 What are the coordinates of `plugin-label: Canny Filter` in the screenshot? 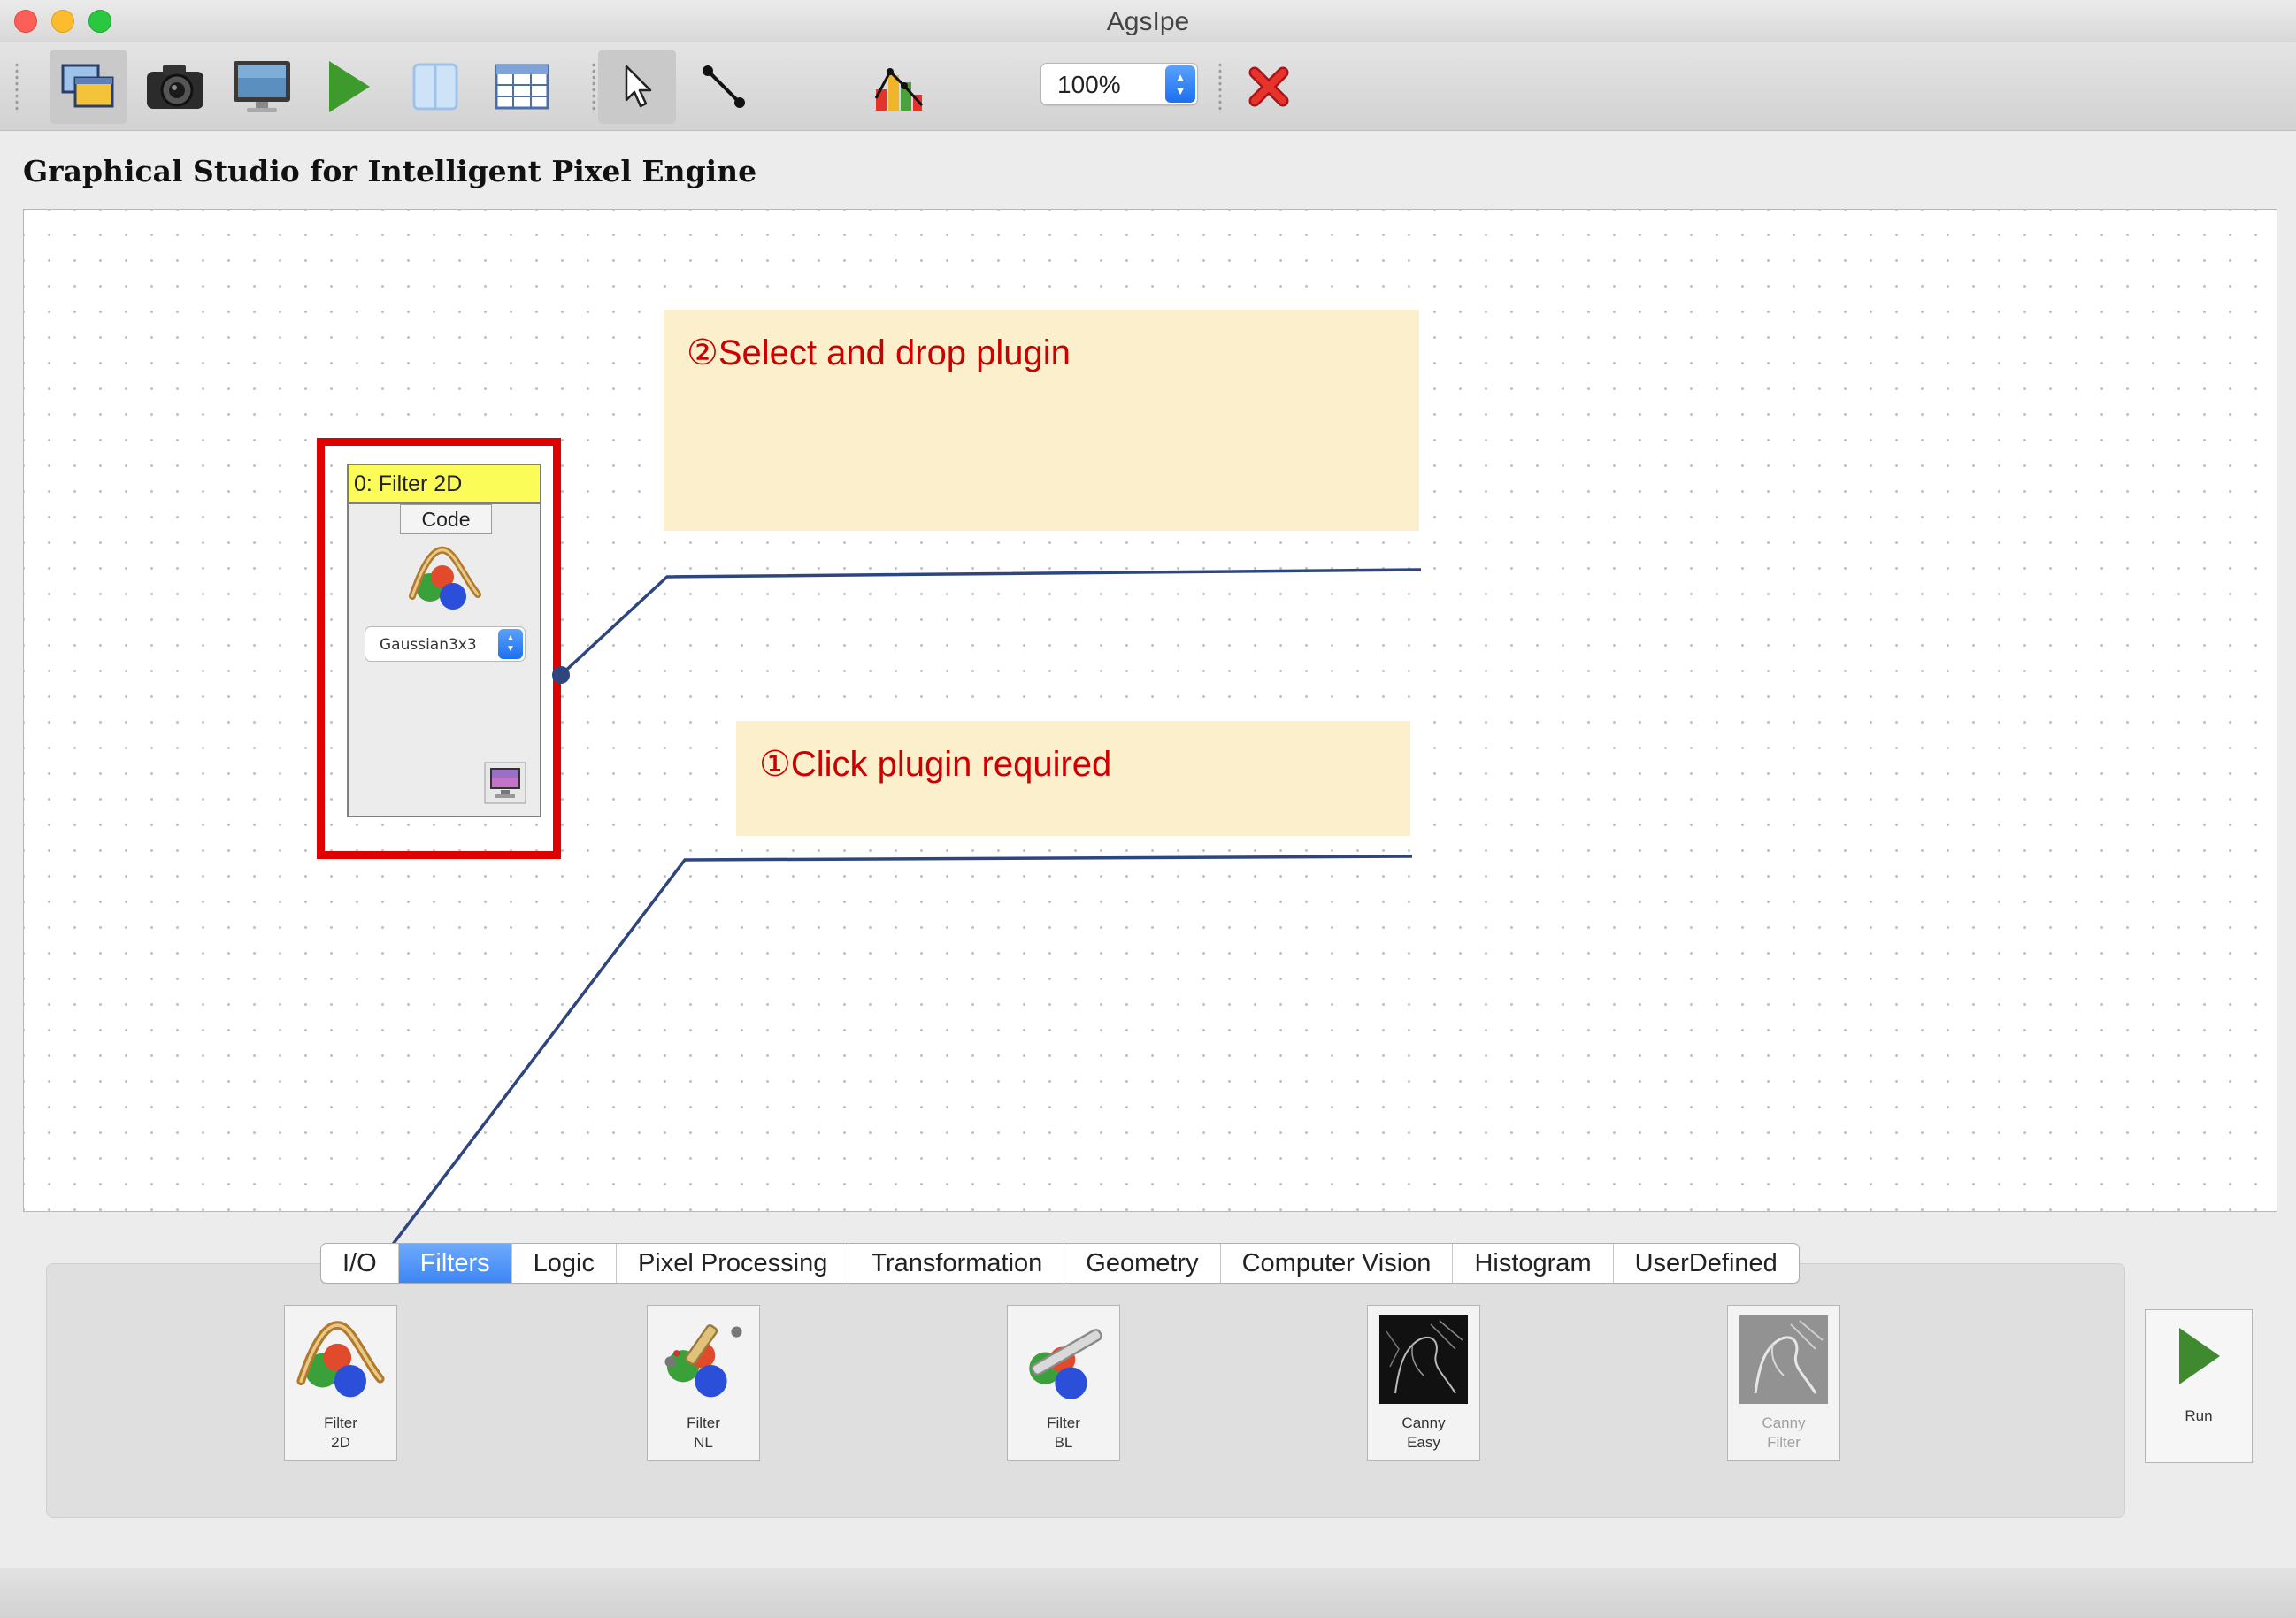 It's located at (1784, 1433).